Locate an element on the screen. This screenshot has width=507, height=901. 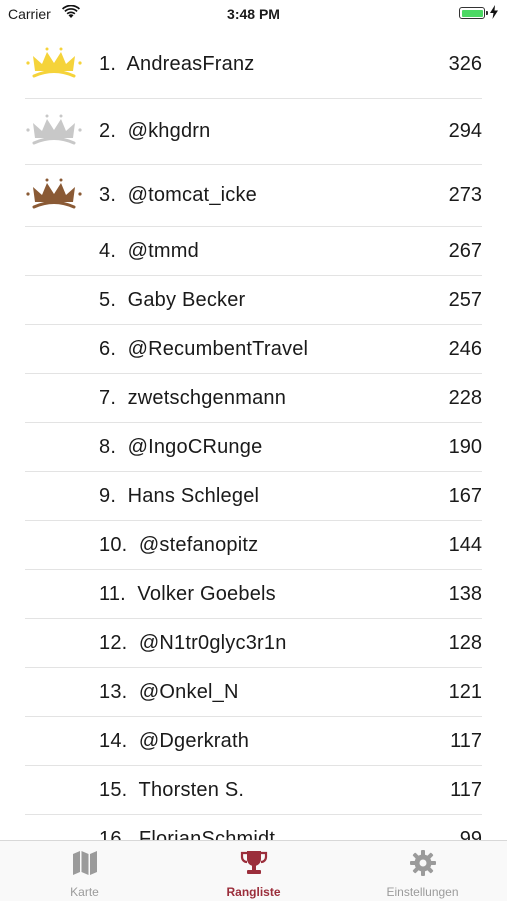
player-score: 257 is located at coordinates (465, 299).